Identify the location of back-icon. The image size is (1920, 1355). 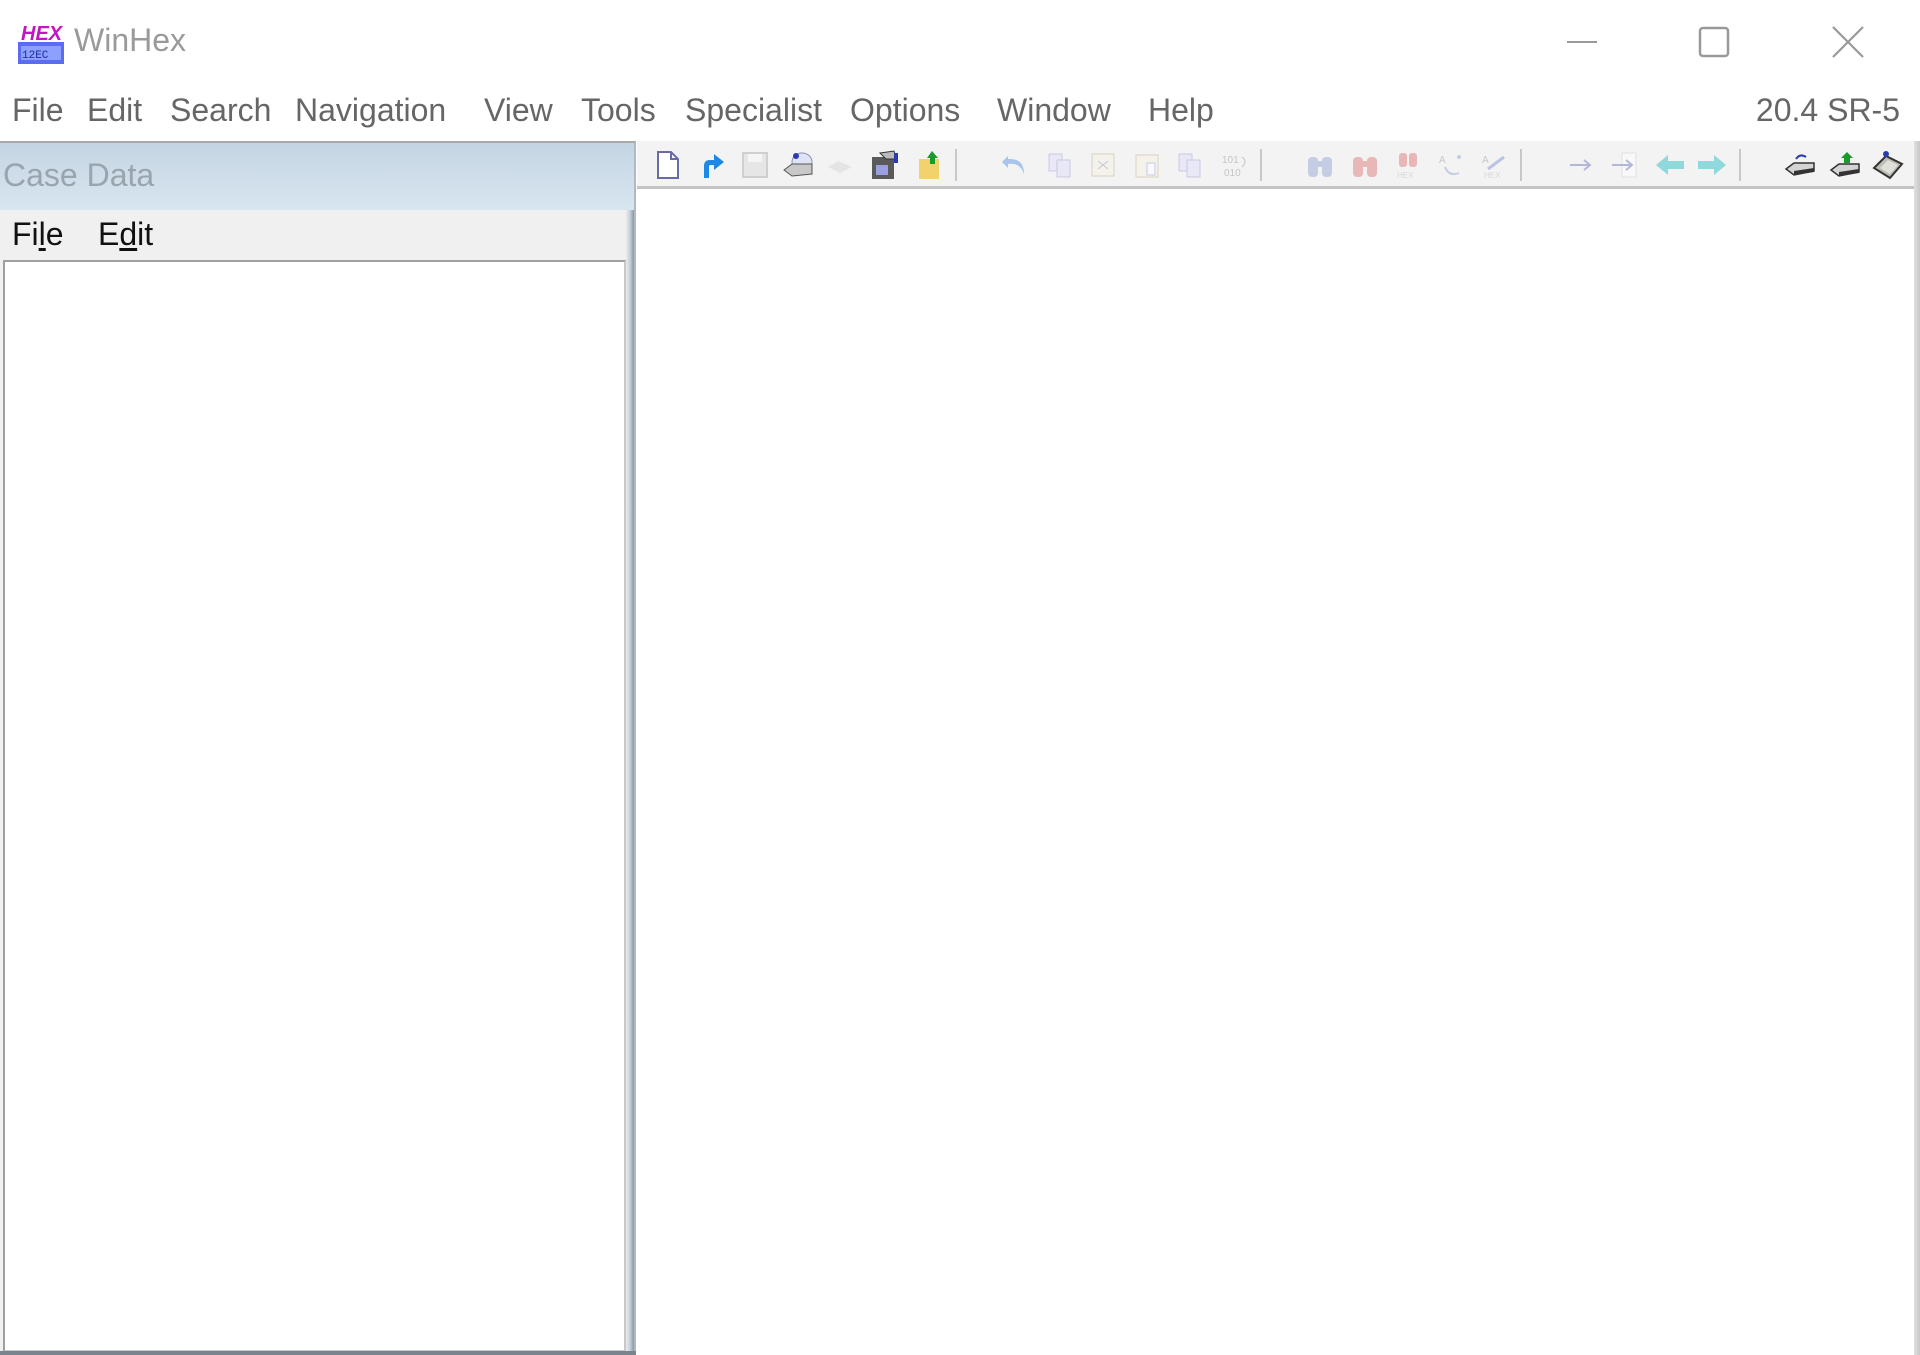
(1670, 165).